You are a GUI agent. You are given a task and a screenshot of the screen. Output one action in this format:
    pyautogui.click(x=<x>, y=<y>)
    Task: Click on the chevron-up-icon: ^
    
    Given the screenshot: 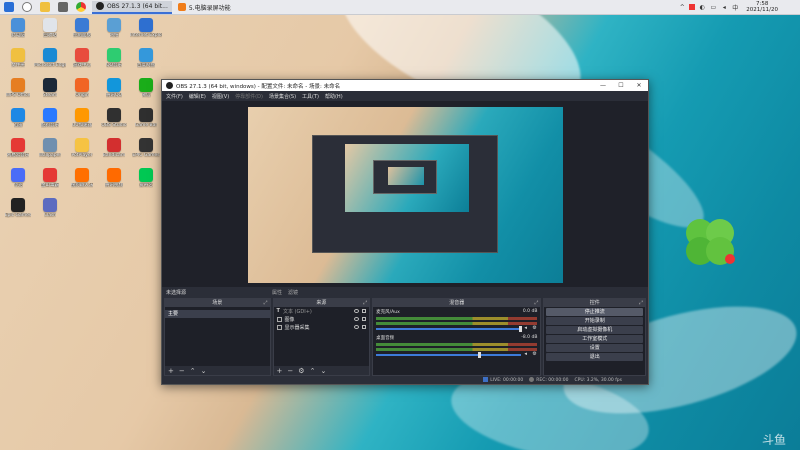 What is the action you would take?
    pyautogui.click(x=682, y=7)
    